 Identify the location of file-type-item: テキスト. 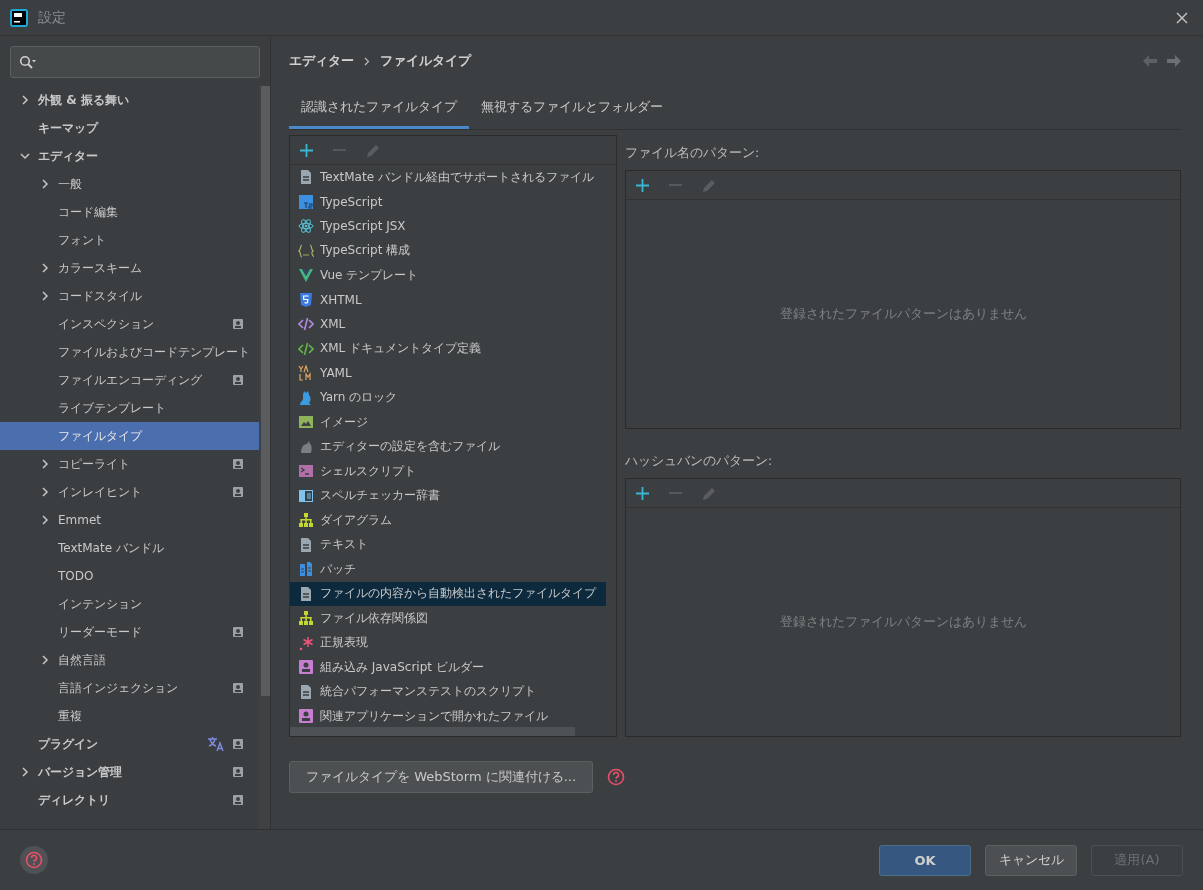
(448, 544).